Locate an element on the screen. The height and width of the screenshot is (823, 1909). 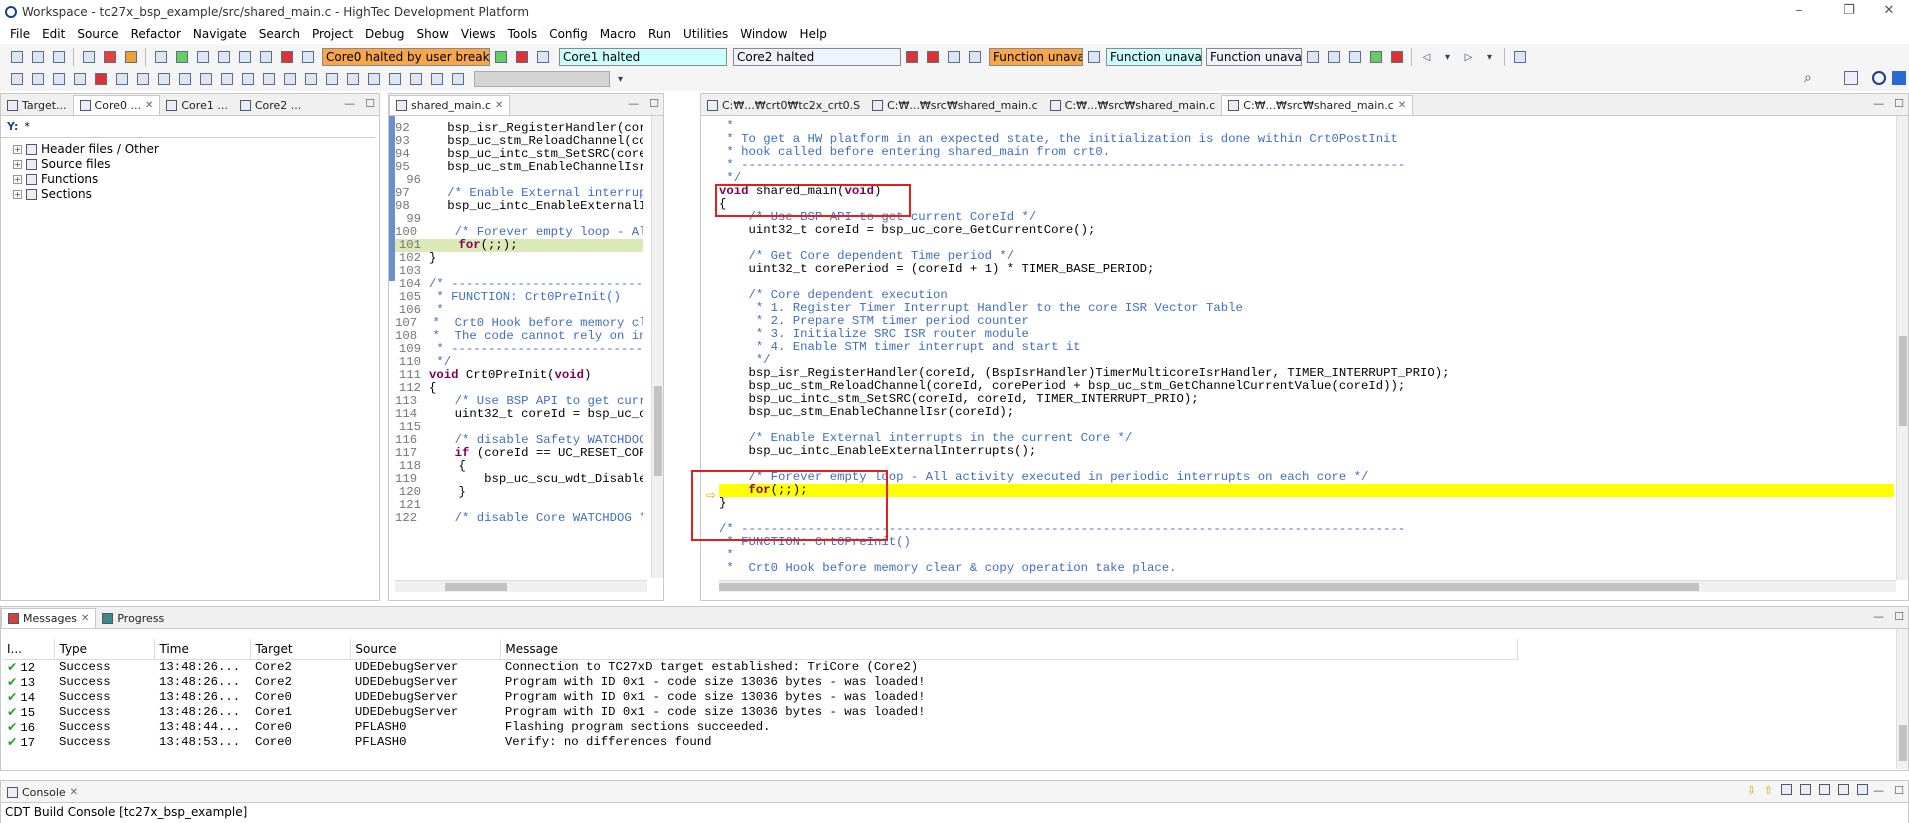
menu-macro: Macro is located at coordinates (618, 34).